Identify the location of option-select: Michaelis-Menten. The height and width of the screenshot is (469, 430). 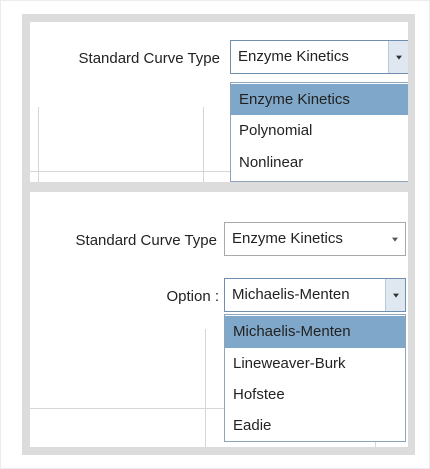
(315, 295).